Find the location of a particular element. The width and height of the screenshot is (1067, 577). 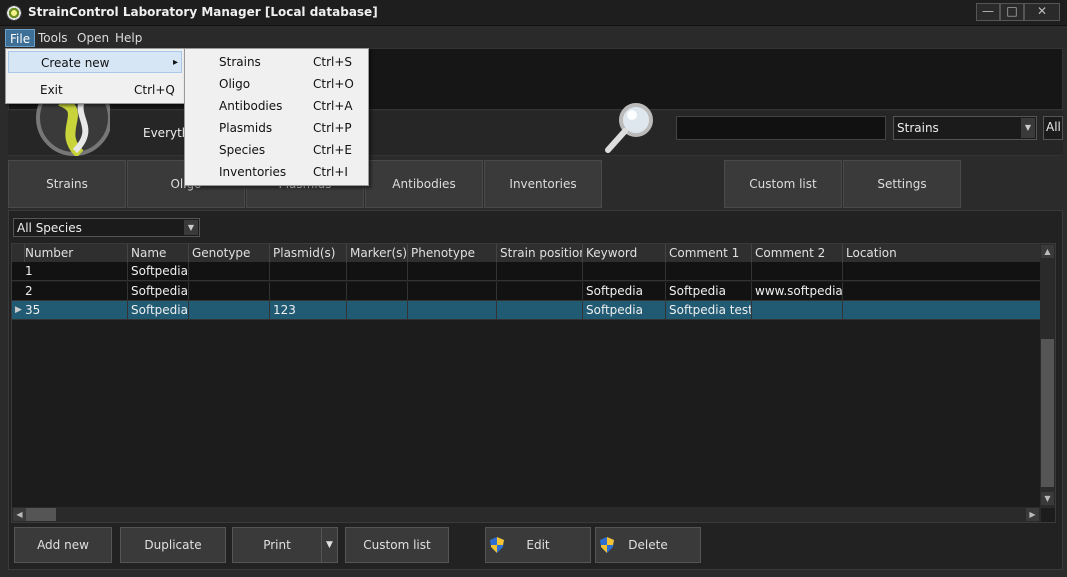

print-button: Print ▼ is located at coordinates (285, 545).